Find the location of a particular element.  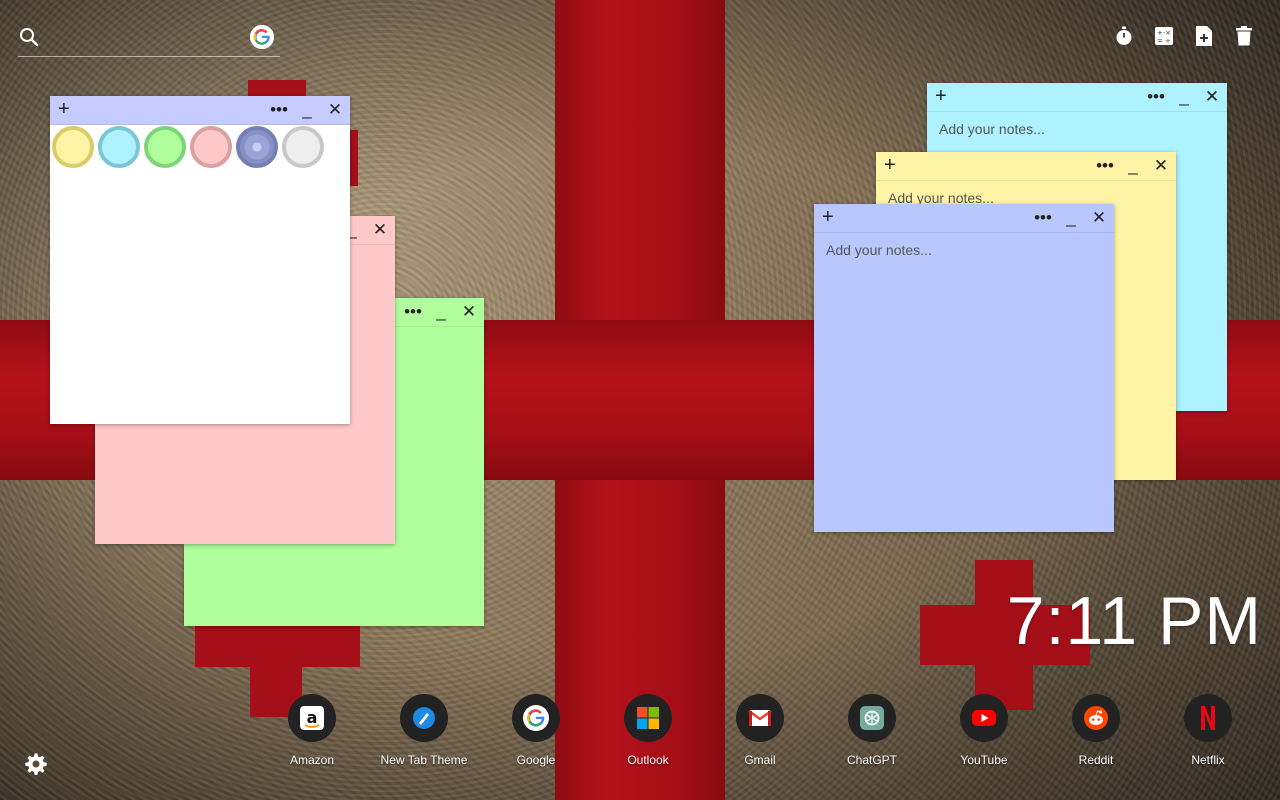

color-swatch-pink is located at coordinates (211, 147).